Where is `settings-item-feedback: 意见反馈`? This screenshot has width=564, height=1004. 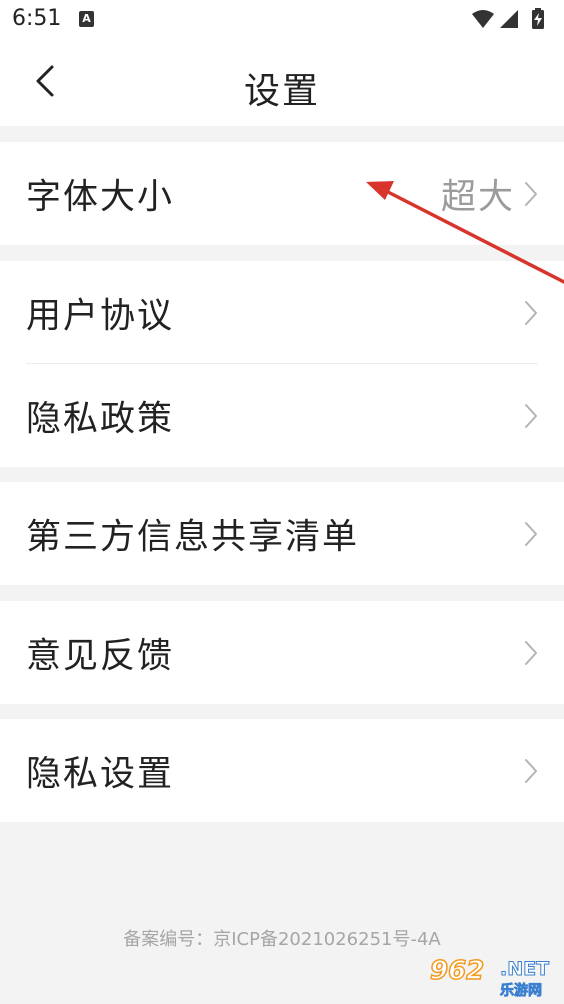
settings-item-feedback: 意见反馈 is located at coordinates (282, 652).